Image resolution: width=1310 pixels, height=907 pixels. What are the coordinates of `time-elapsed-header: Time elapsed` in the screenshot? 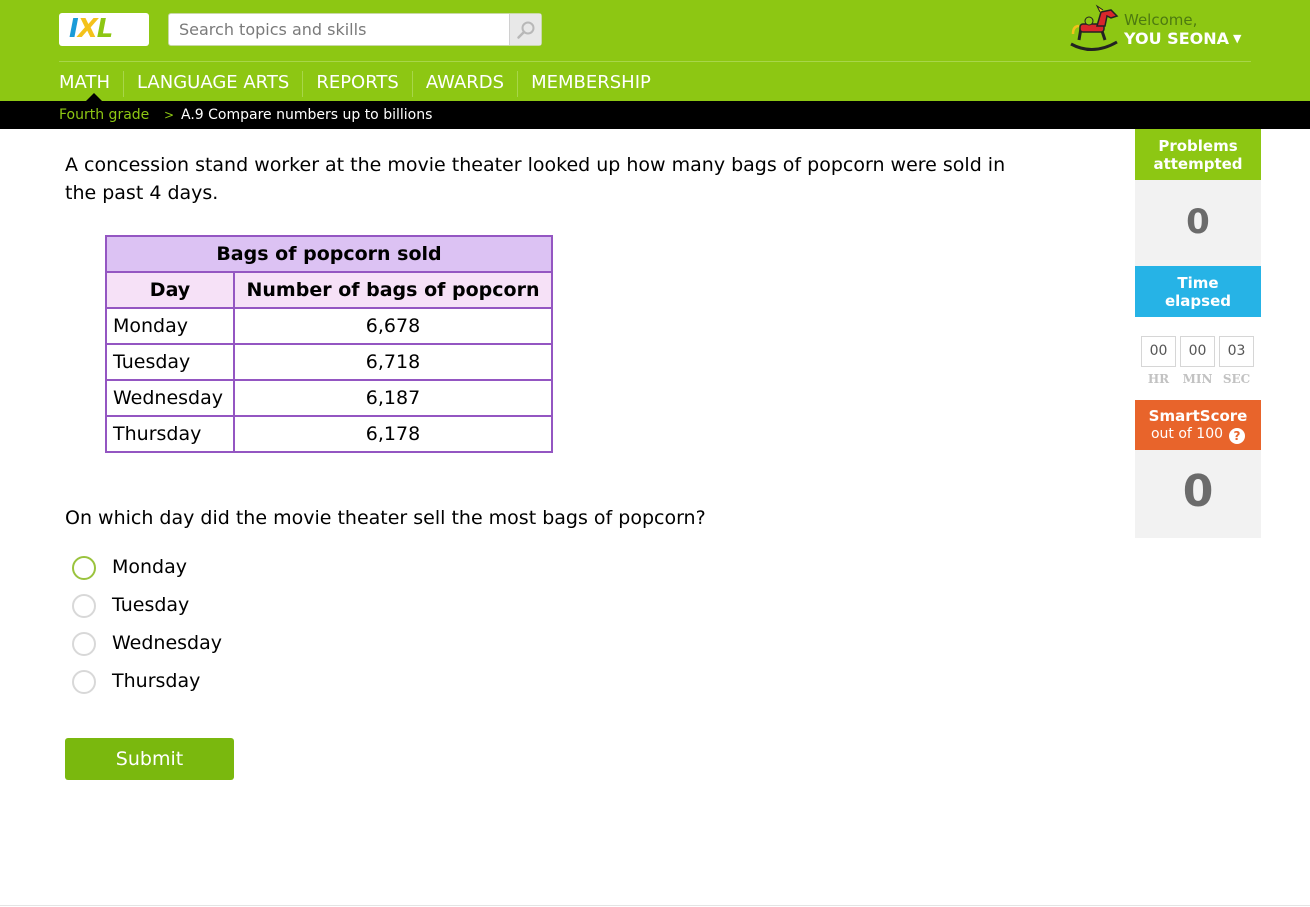 It's located at (1198, 291).